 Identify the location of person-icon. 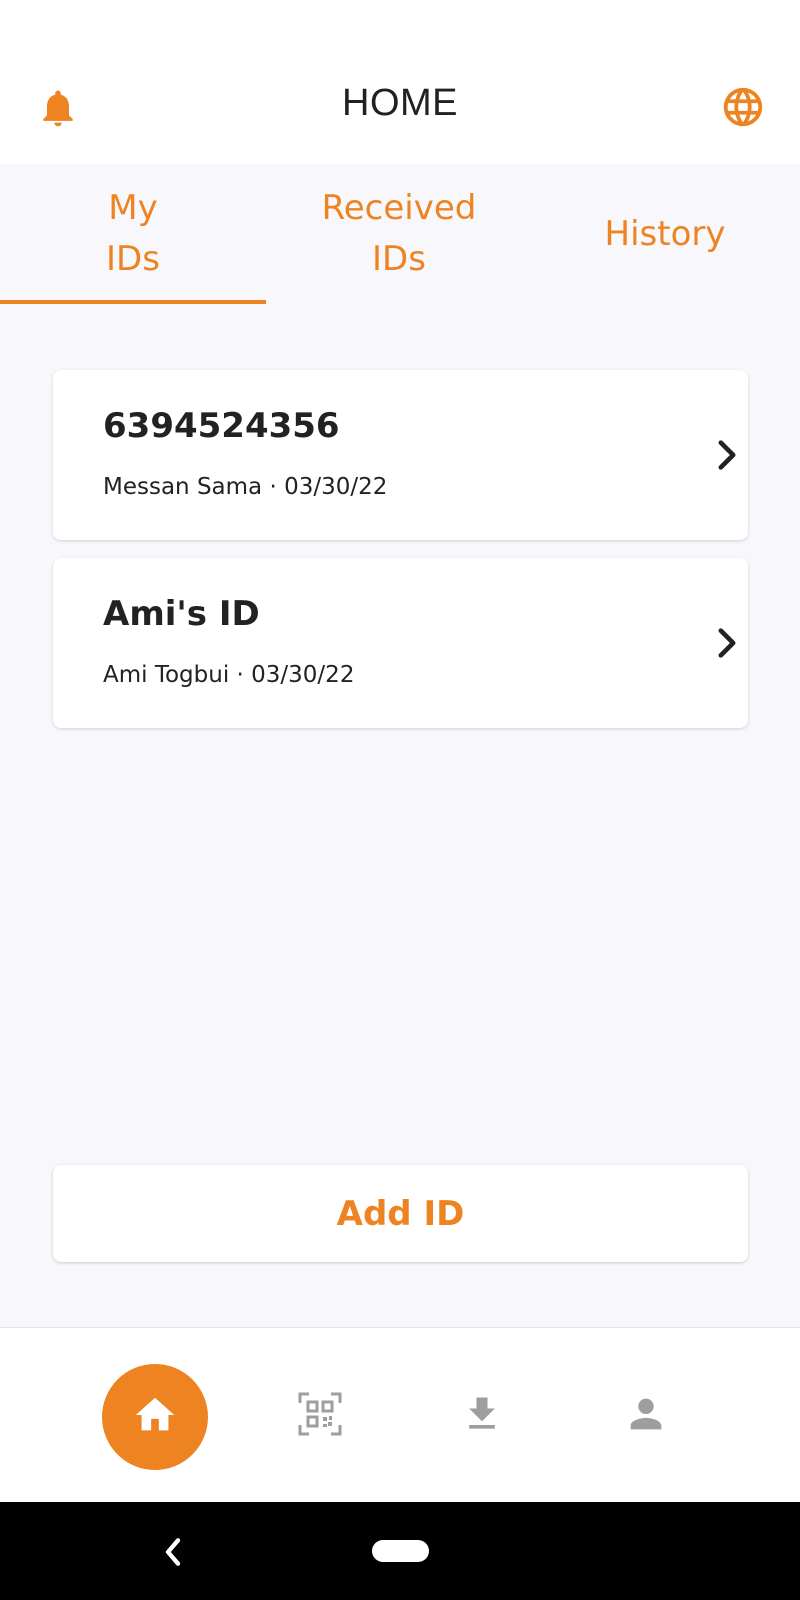
(646, 1416).